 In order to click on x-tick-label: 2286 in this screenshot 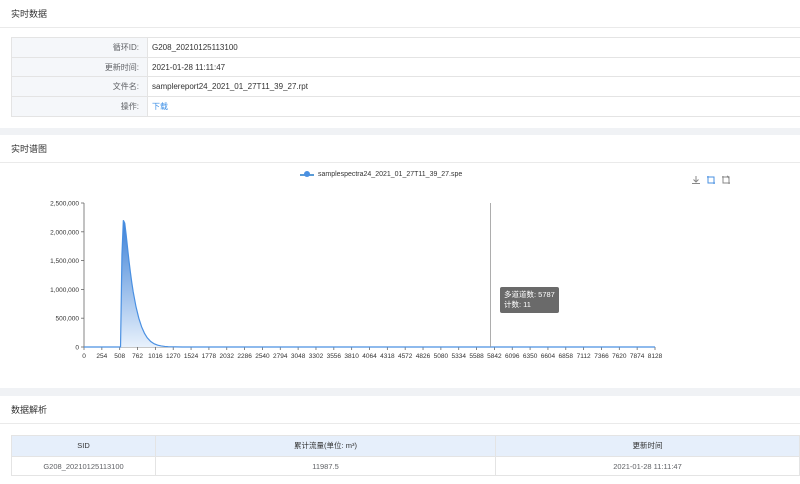, I will do `click(244, 356)`.